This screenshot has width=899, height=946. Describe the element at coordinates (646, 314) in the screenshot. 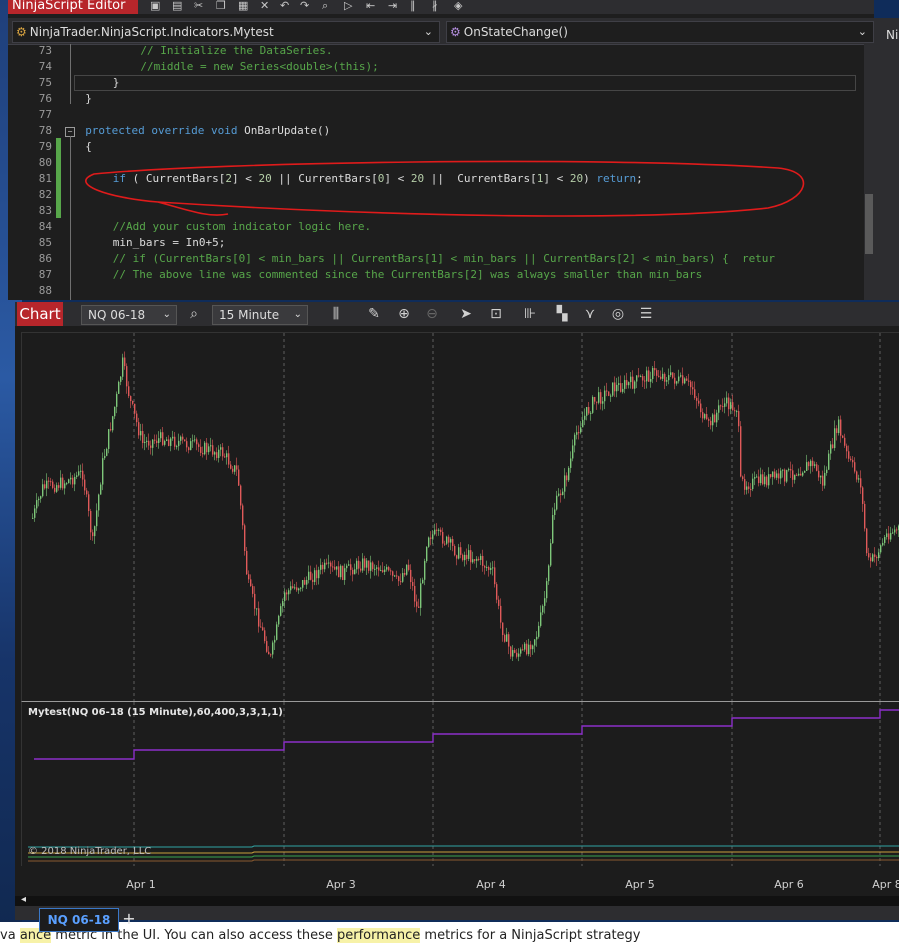

I see `properties-icon: ☰` at that location.